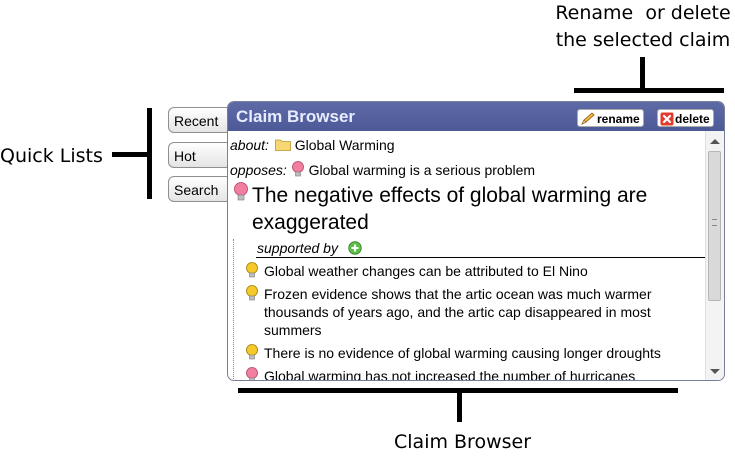 This screenshot has height=456, width=735. What do you see at coordinates (692, 119) in the screenshot?
I see `delete-label: delete` at bounding box center [692, 119].